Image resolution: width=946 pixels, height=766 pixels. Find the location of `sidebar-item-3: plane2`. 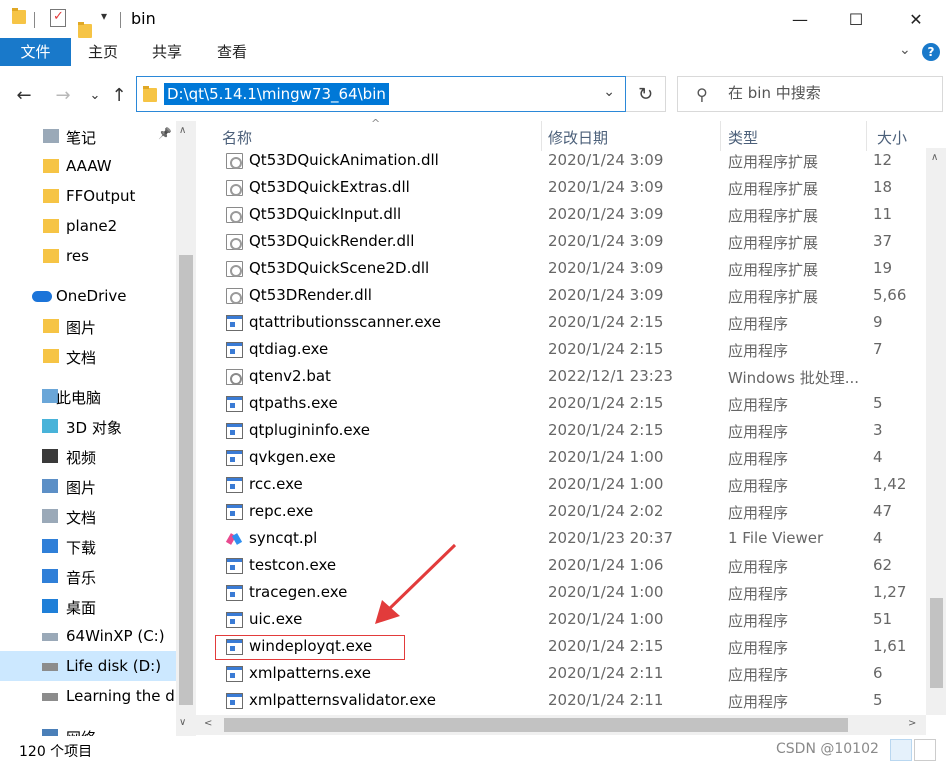

sidebar-item-3: plane2 is located at coordinates (88, 226).